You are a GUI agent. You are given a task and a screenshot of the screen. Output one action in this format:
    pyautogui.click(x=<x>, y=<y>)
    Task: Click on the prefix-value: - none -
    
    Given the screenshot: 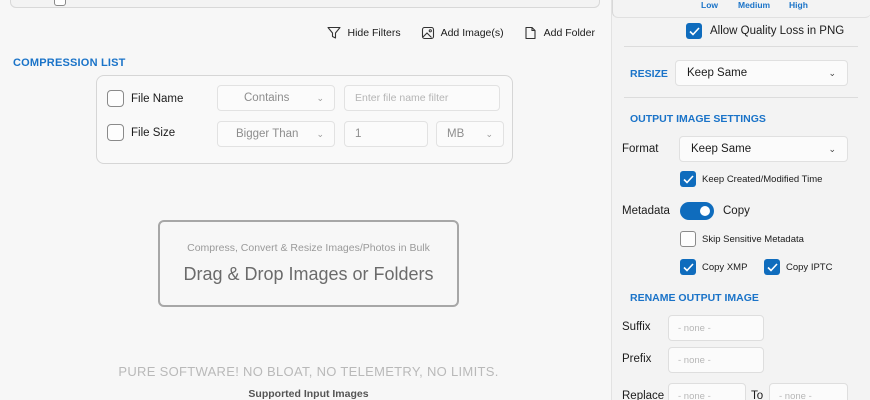 What is the action you would take?
    pyautogui.click(x=694, y=360)
    